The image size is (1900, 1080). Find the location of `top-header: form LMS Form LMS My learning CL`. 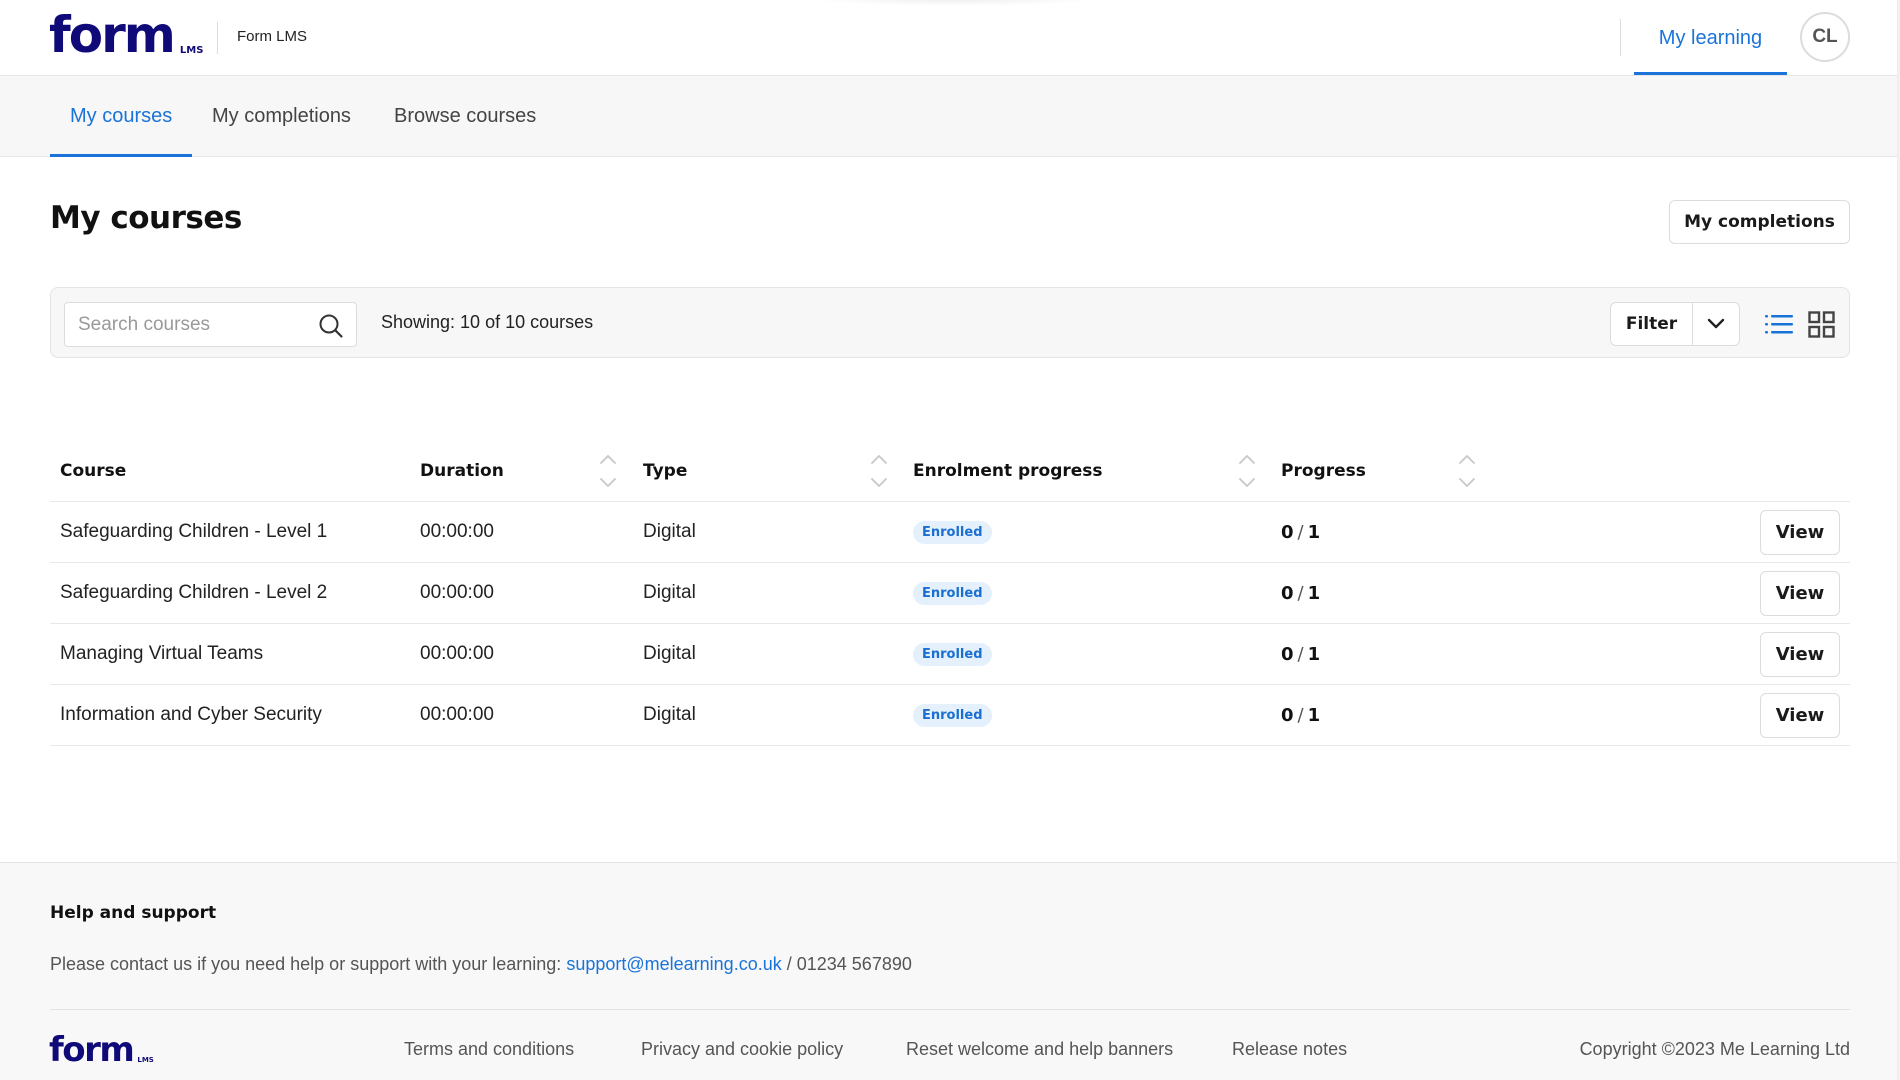

top-header: form LMS Form LMS My learning CL is located at coordinates (948, 38).